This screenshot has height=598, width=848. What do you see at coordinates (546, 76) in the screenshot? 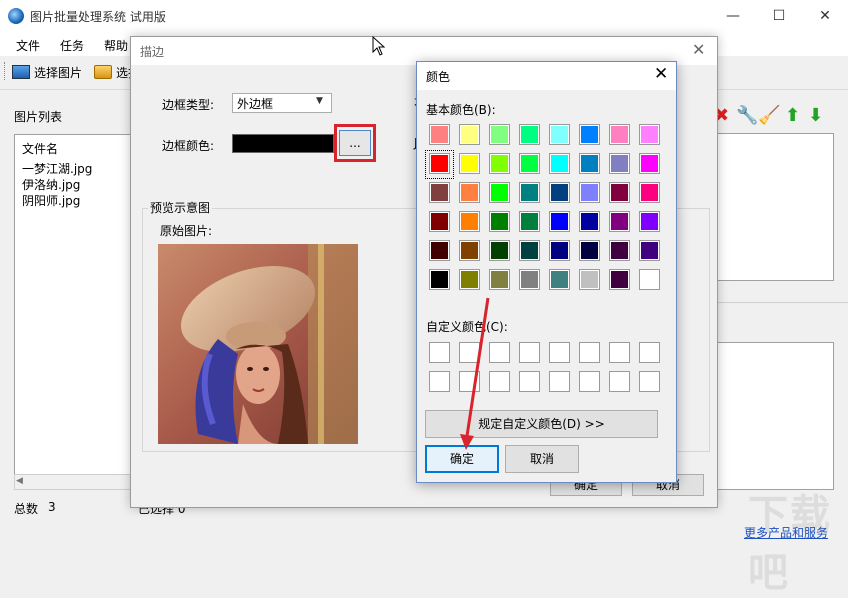
I see `color-dialog-title-bar` at bounding box center [546, 76].